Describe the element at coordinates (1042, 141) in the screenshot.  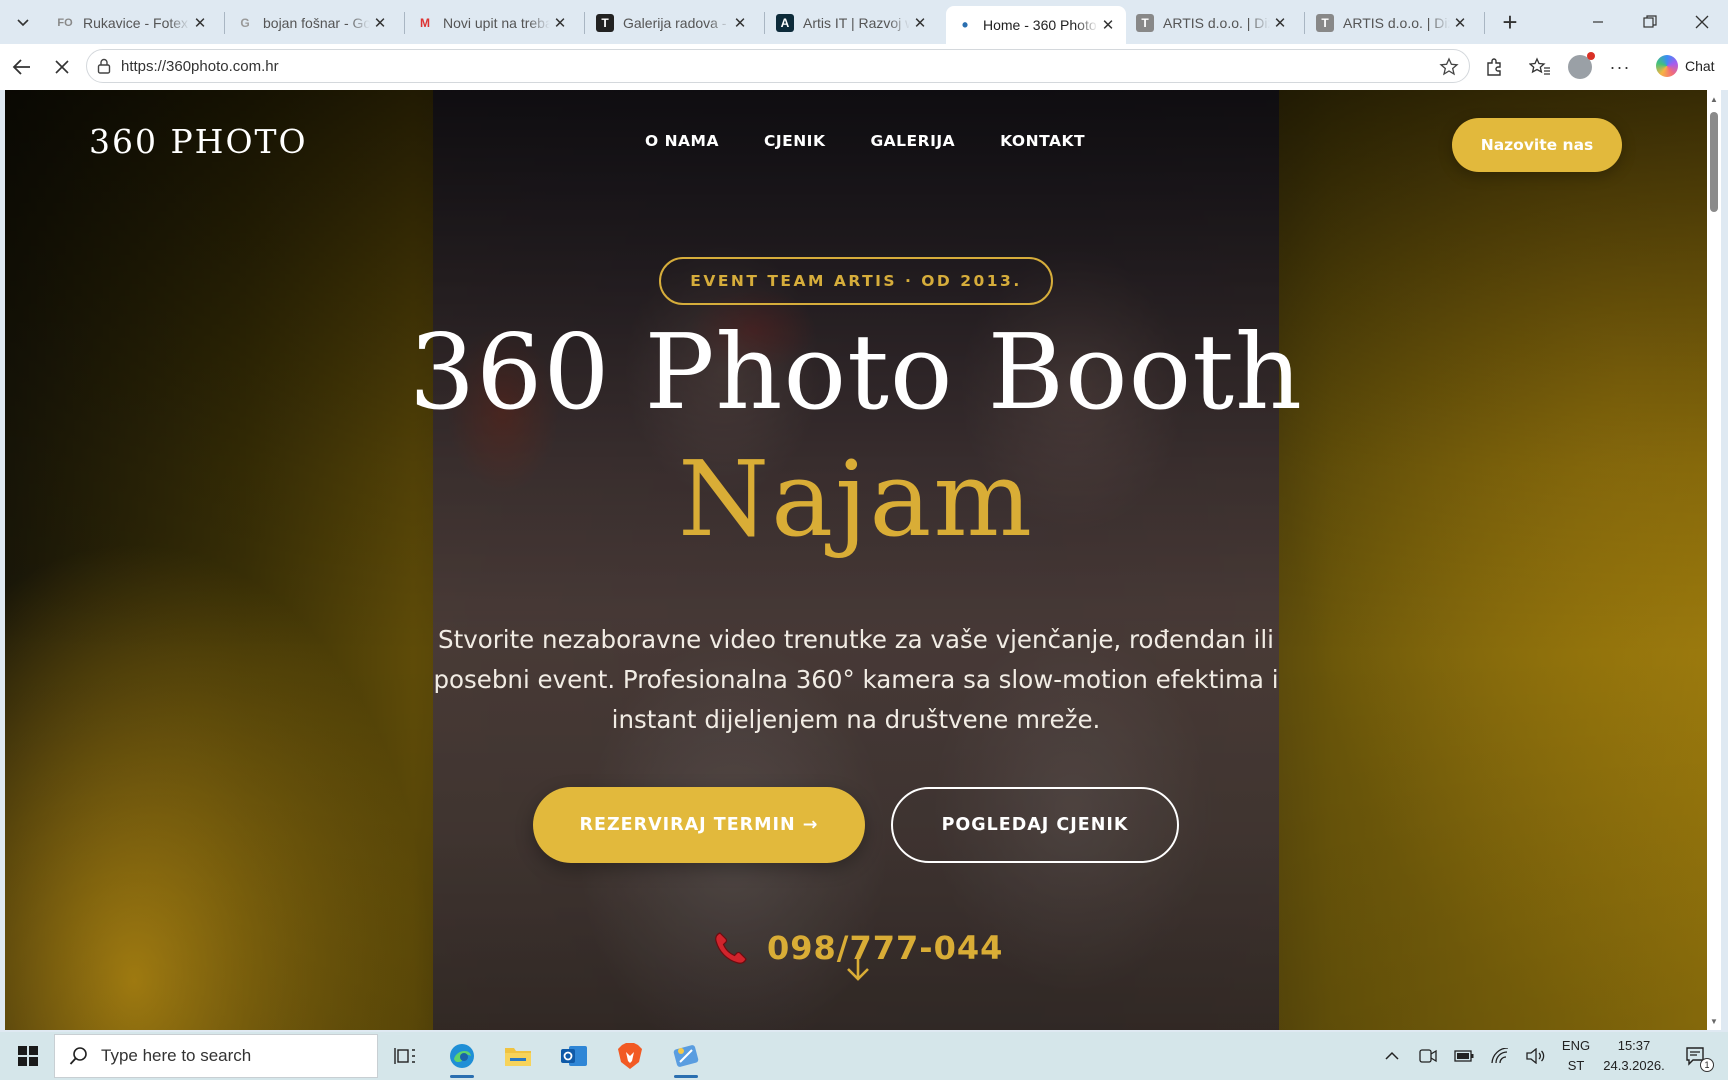
I see `nav-item-kontakt: KONTAKT` at that location.